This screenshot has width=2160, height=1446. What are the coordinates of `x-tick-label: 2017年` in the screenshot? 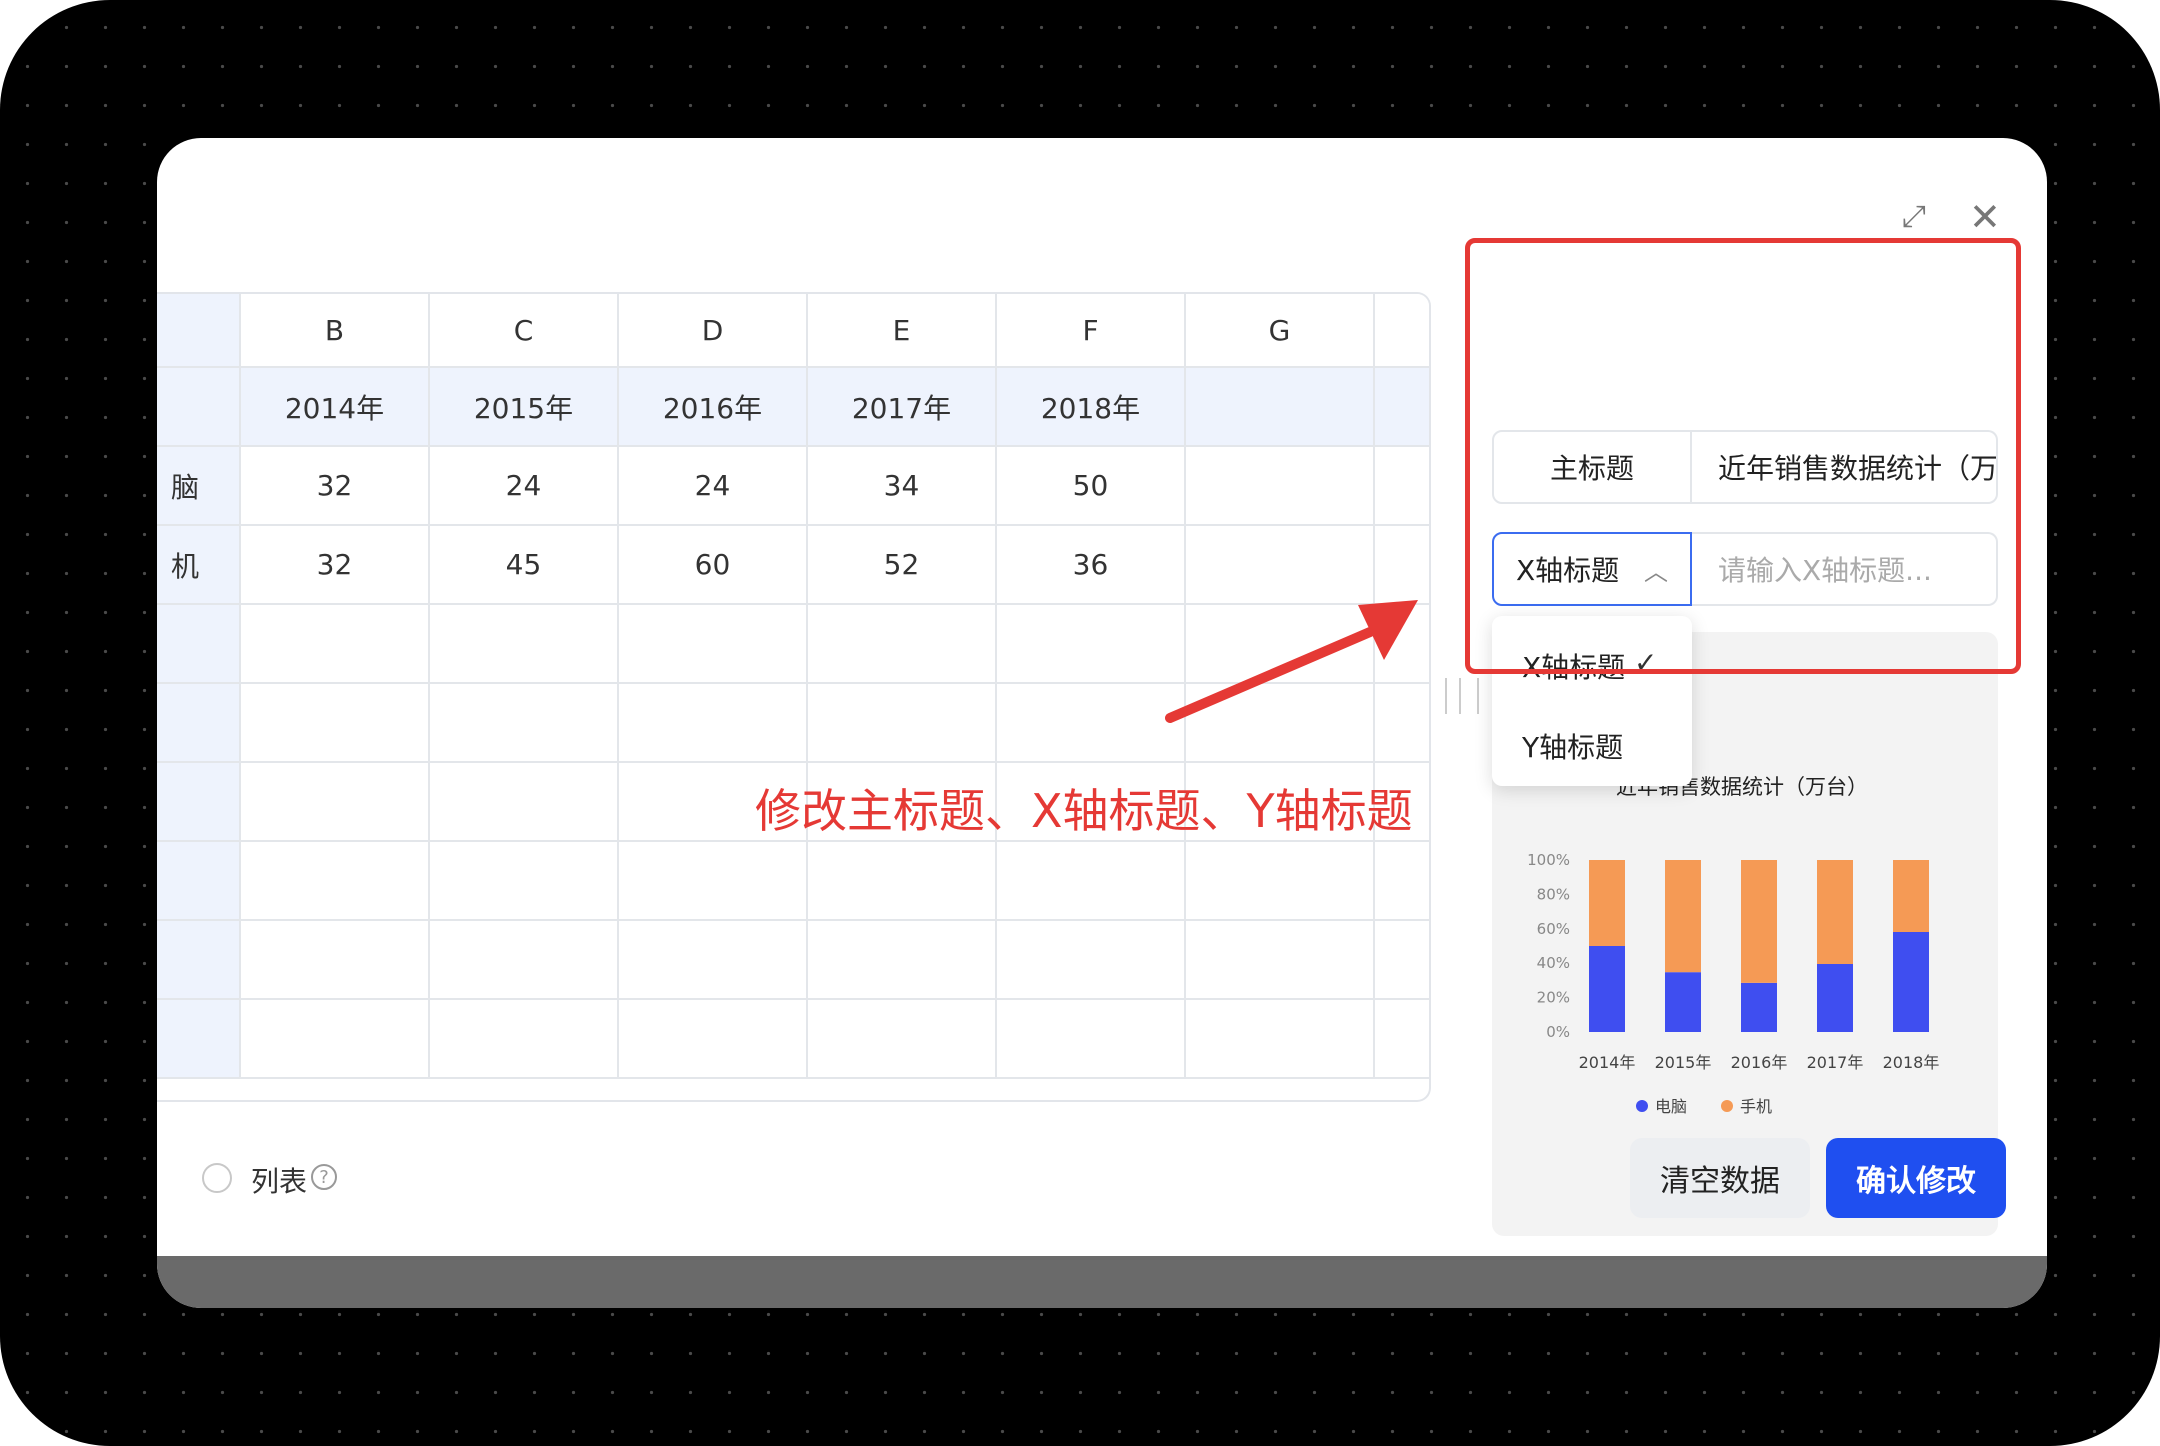 It's located at (1835, 1062).